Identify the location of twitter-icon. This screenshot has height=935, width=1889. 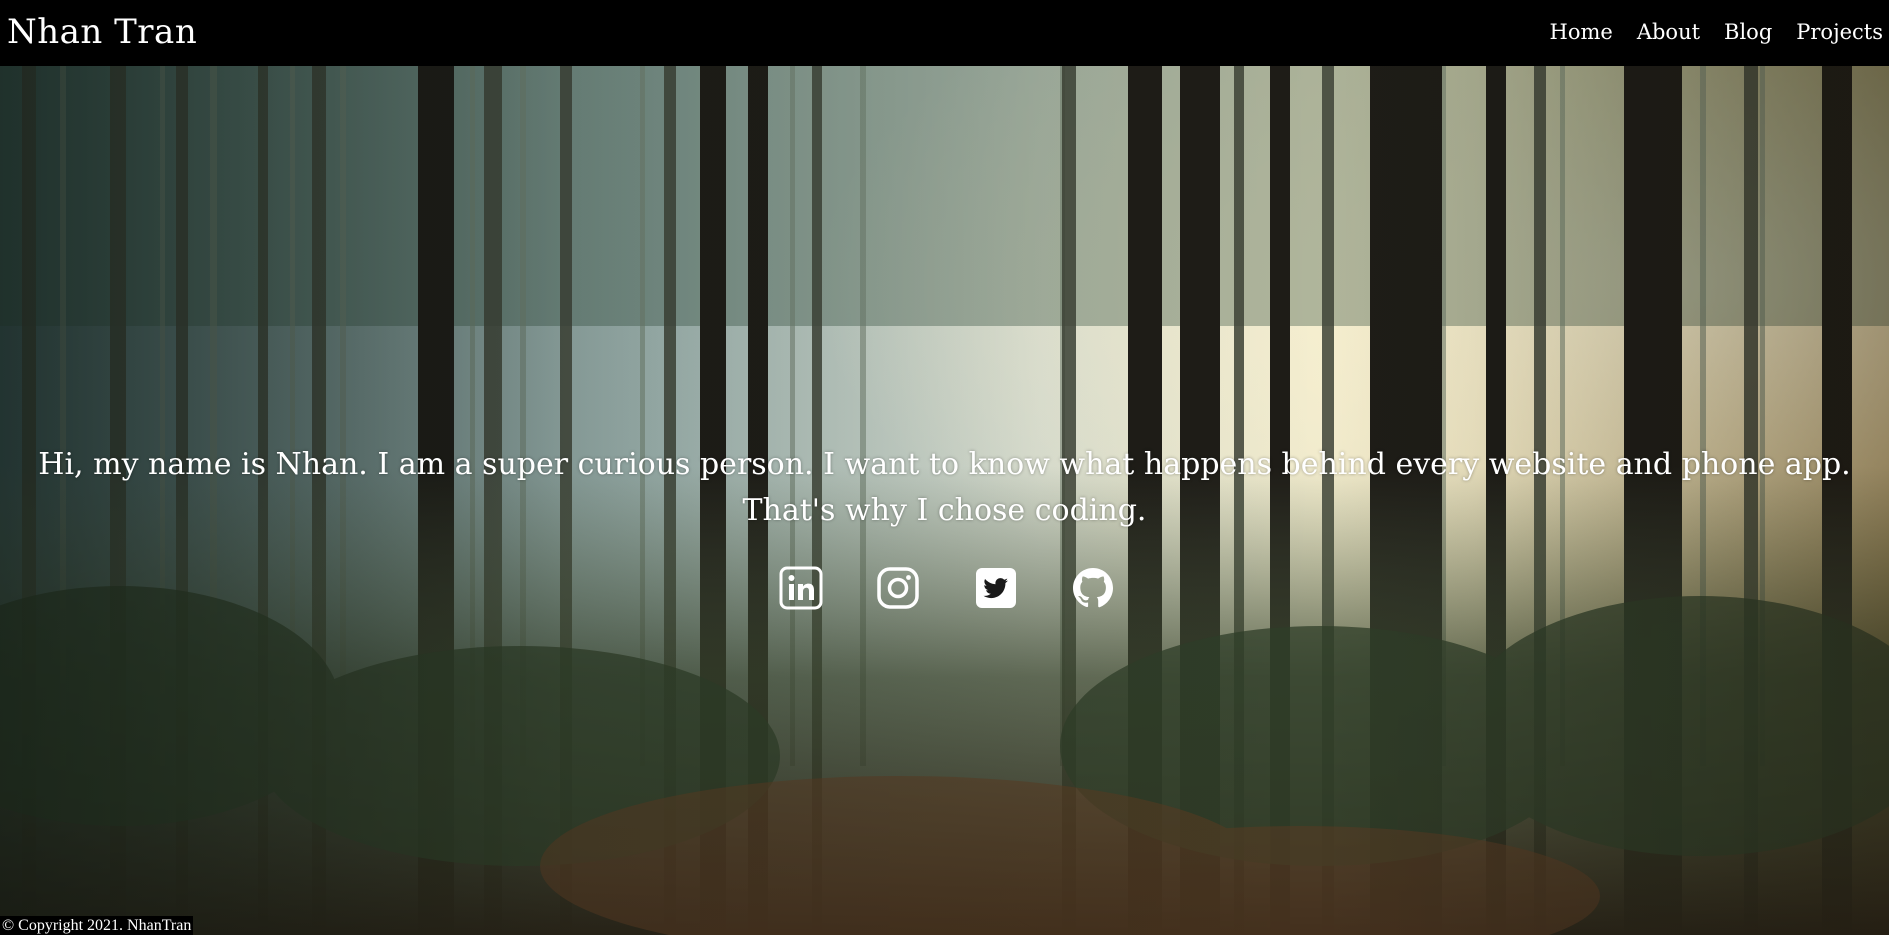
(995, 588).